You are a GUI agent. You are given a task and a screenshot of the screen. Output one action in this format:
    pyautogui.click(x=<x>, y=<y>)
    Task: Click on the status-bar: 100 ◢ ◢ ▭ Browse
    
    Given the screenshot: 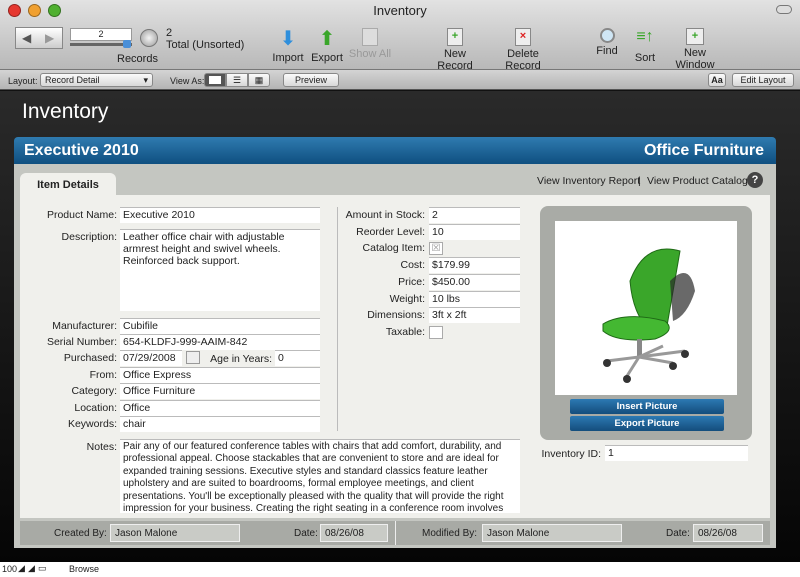 What is the action you would take?
    pyautogui.click(x=400, y=569)
    